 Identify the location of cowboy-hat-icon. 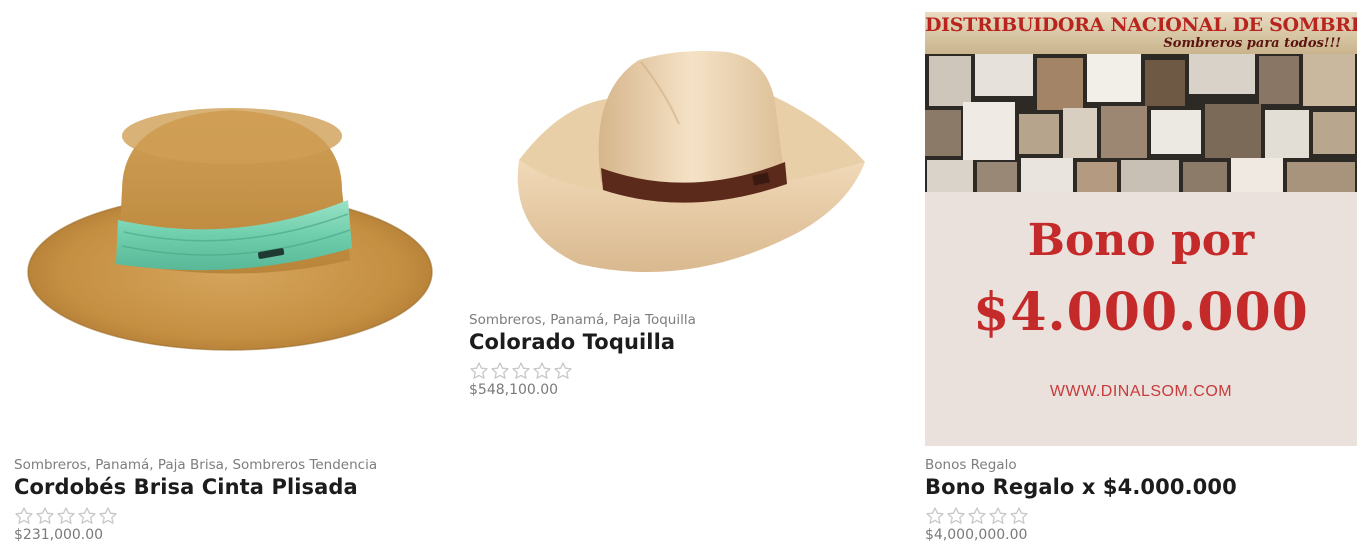
(691, 162).